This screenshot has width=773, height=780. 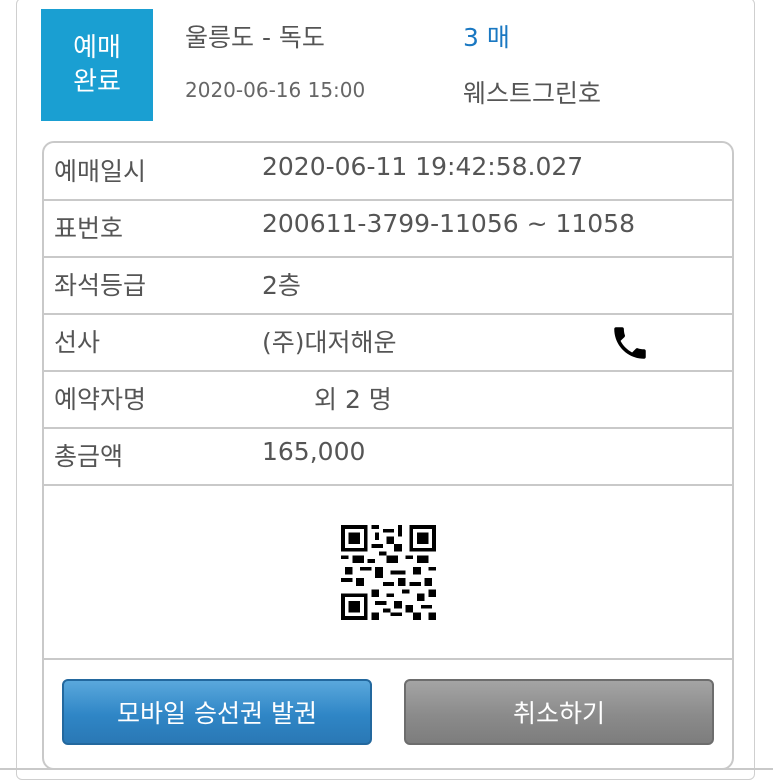 I want to click on detail-value: 2층, so click(x=281, y=285).